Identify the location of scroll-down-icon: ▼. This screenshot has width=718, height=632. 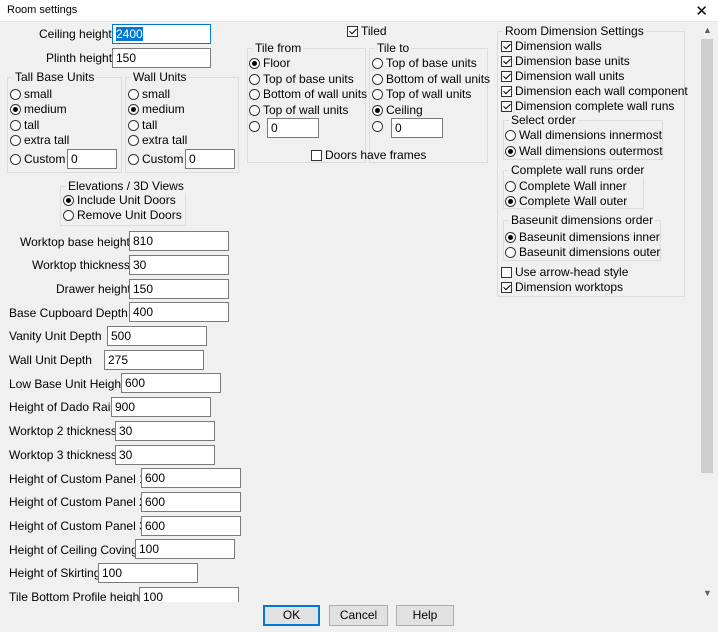
(707, 593).